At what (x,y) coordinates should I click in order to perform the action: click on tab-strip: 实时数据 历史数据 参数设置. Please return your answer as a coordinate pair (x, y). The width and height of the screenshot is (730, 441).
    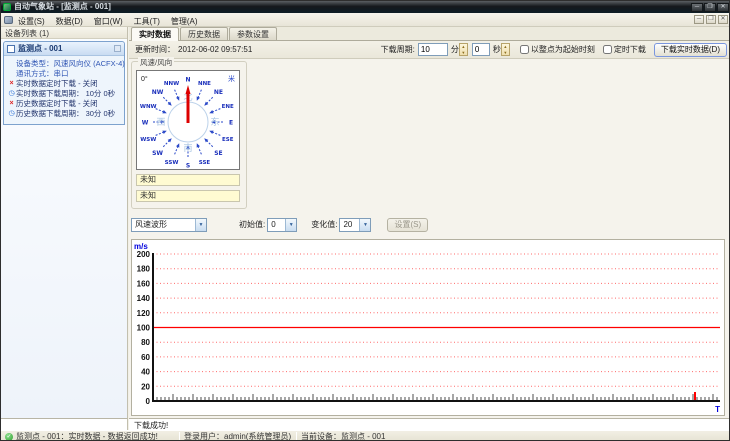
    Looking at the image, I should click on (429, 34).